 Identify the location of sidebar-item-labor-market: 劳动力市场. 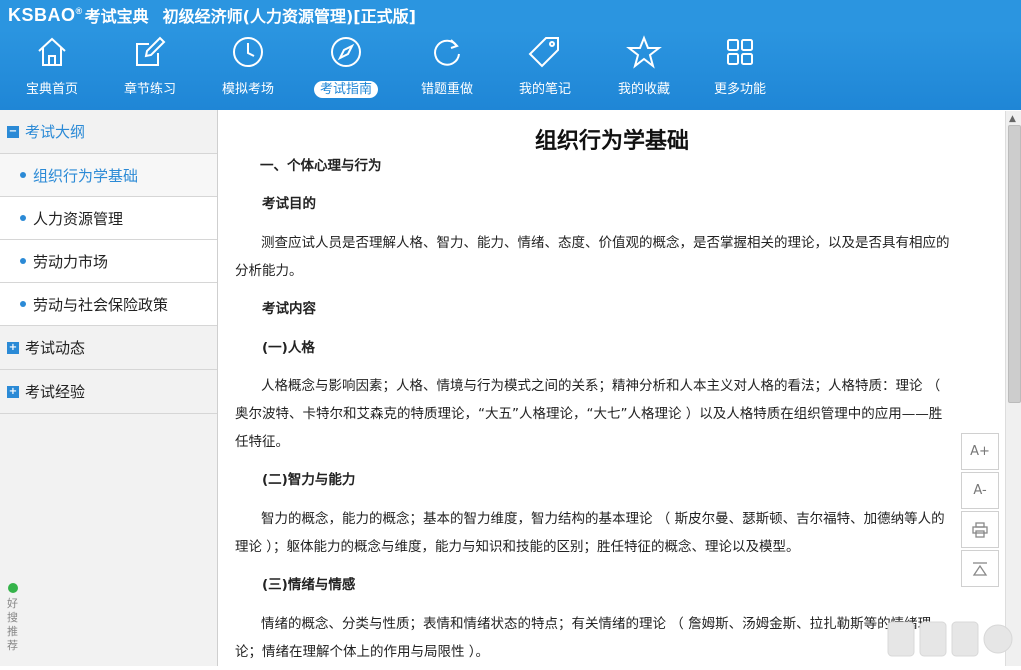
(108, 261).